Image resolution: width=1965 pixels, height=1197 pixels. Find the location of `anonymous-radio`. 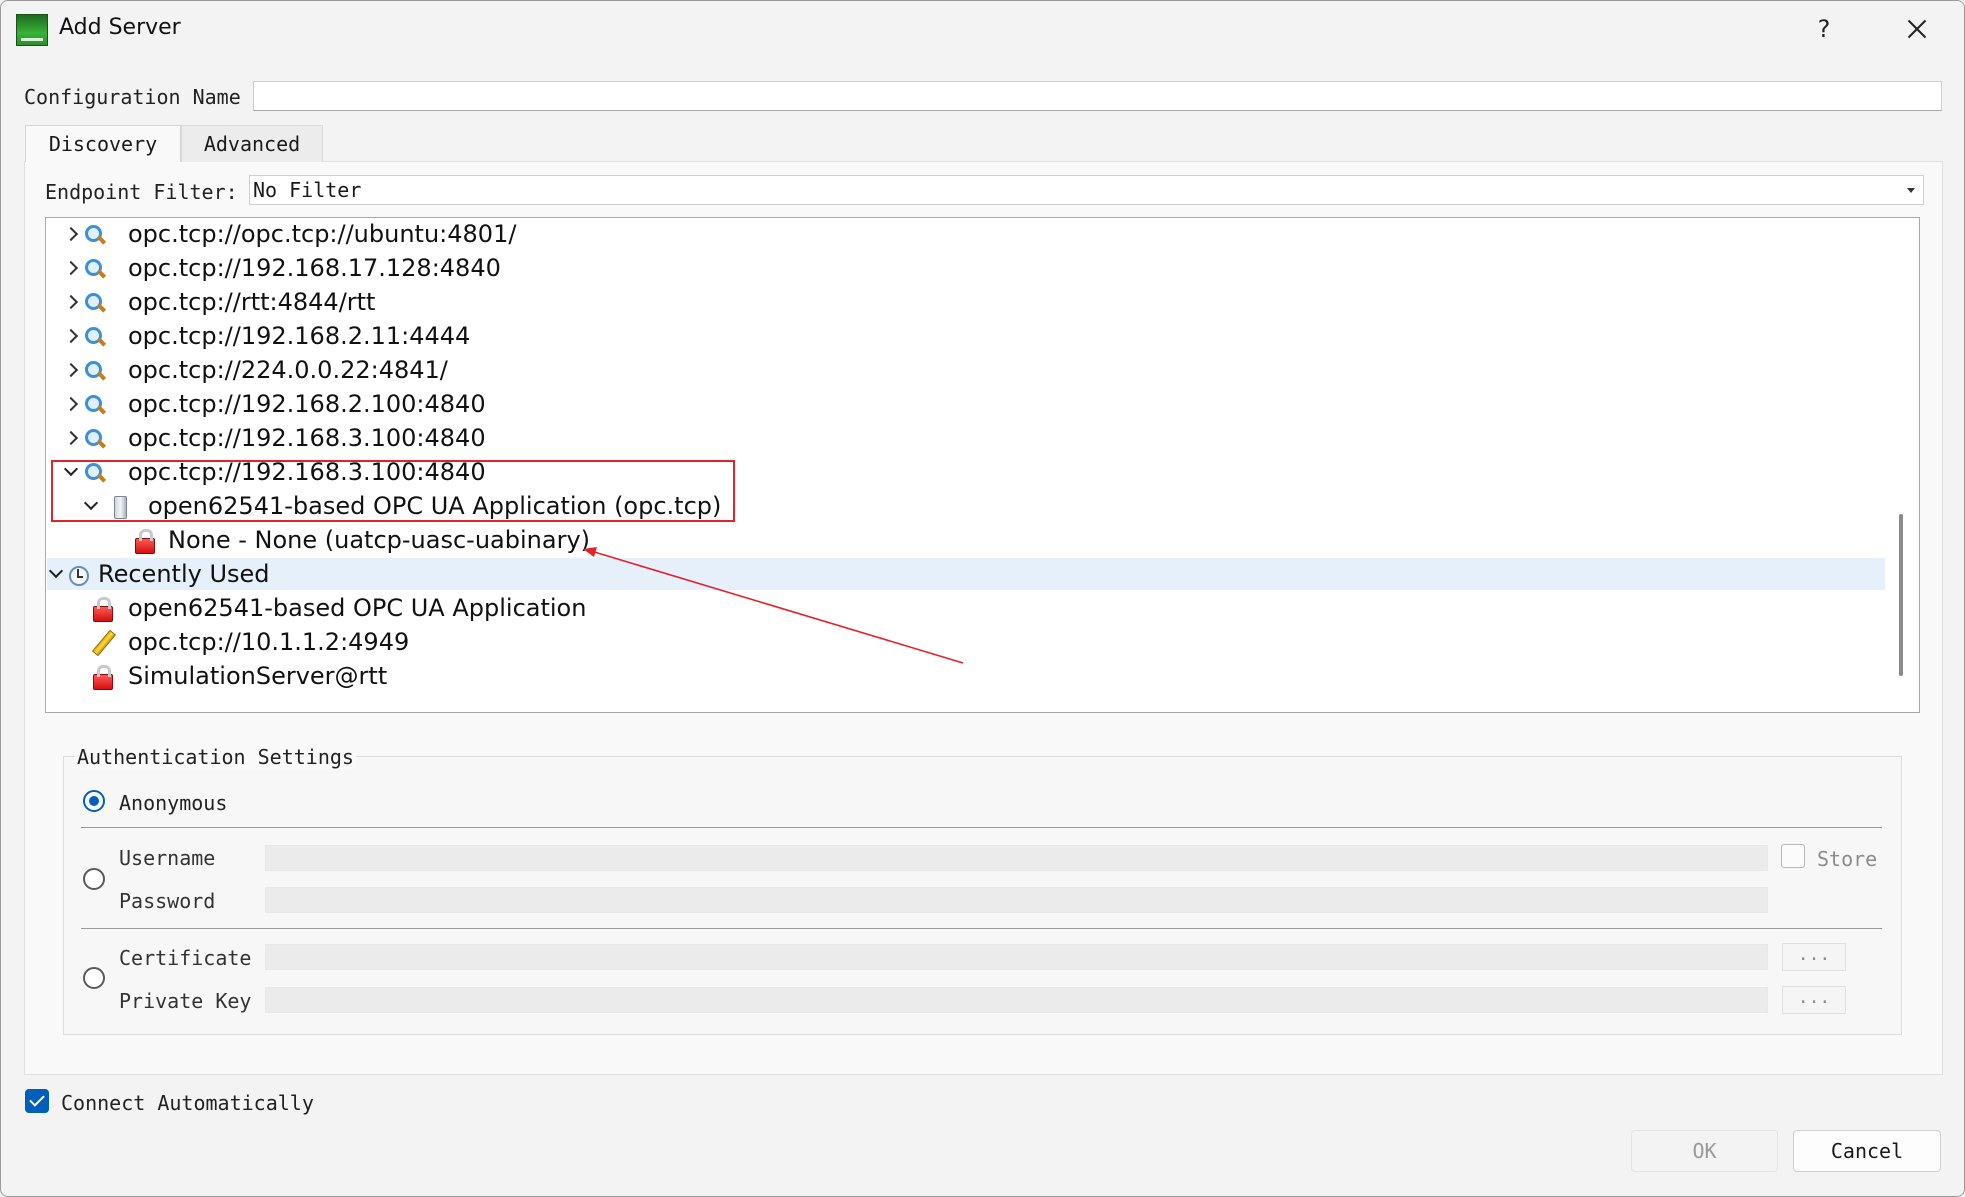

anonymous-radio is located at coordinates (94, 801).